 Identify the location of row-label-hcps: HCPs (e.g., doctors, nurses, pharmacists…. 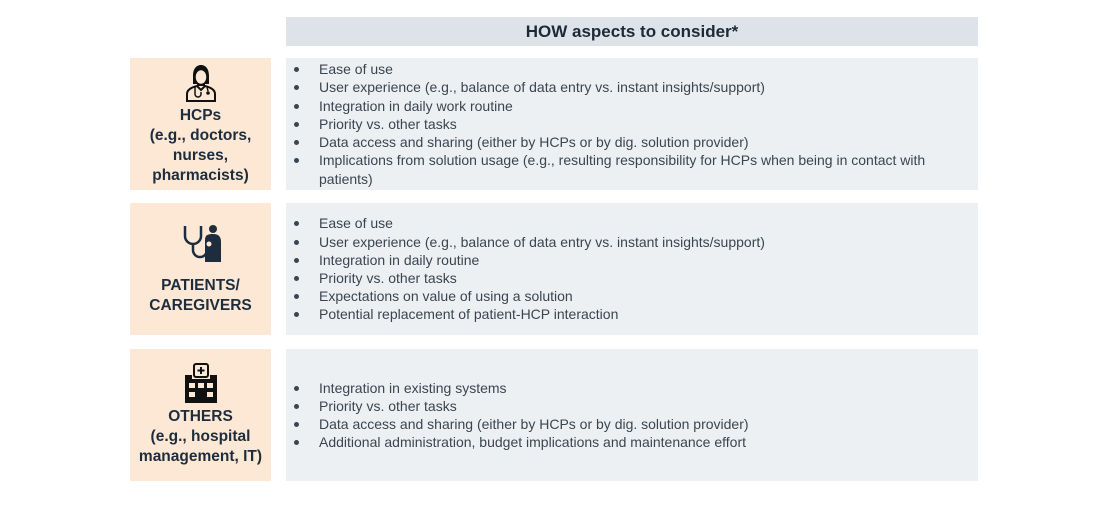
(200, 124).